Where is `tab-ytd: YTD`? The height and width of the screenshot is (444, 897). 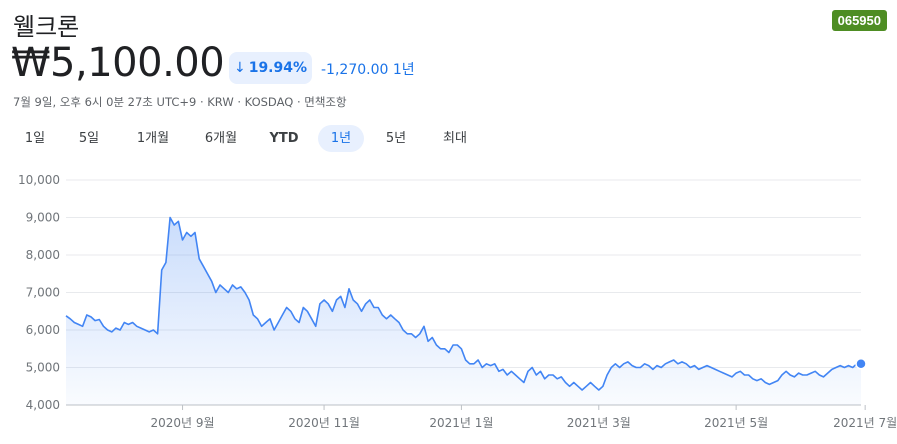
tab-ytd: YTD is located at coordinates (284, 138).